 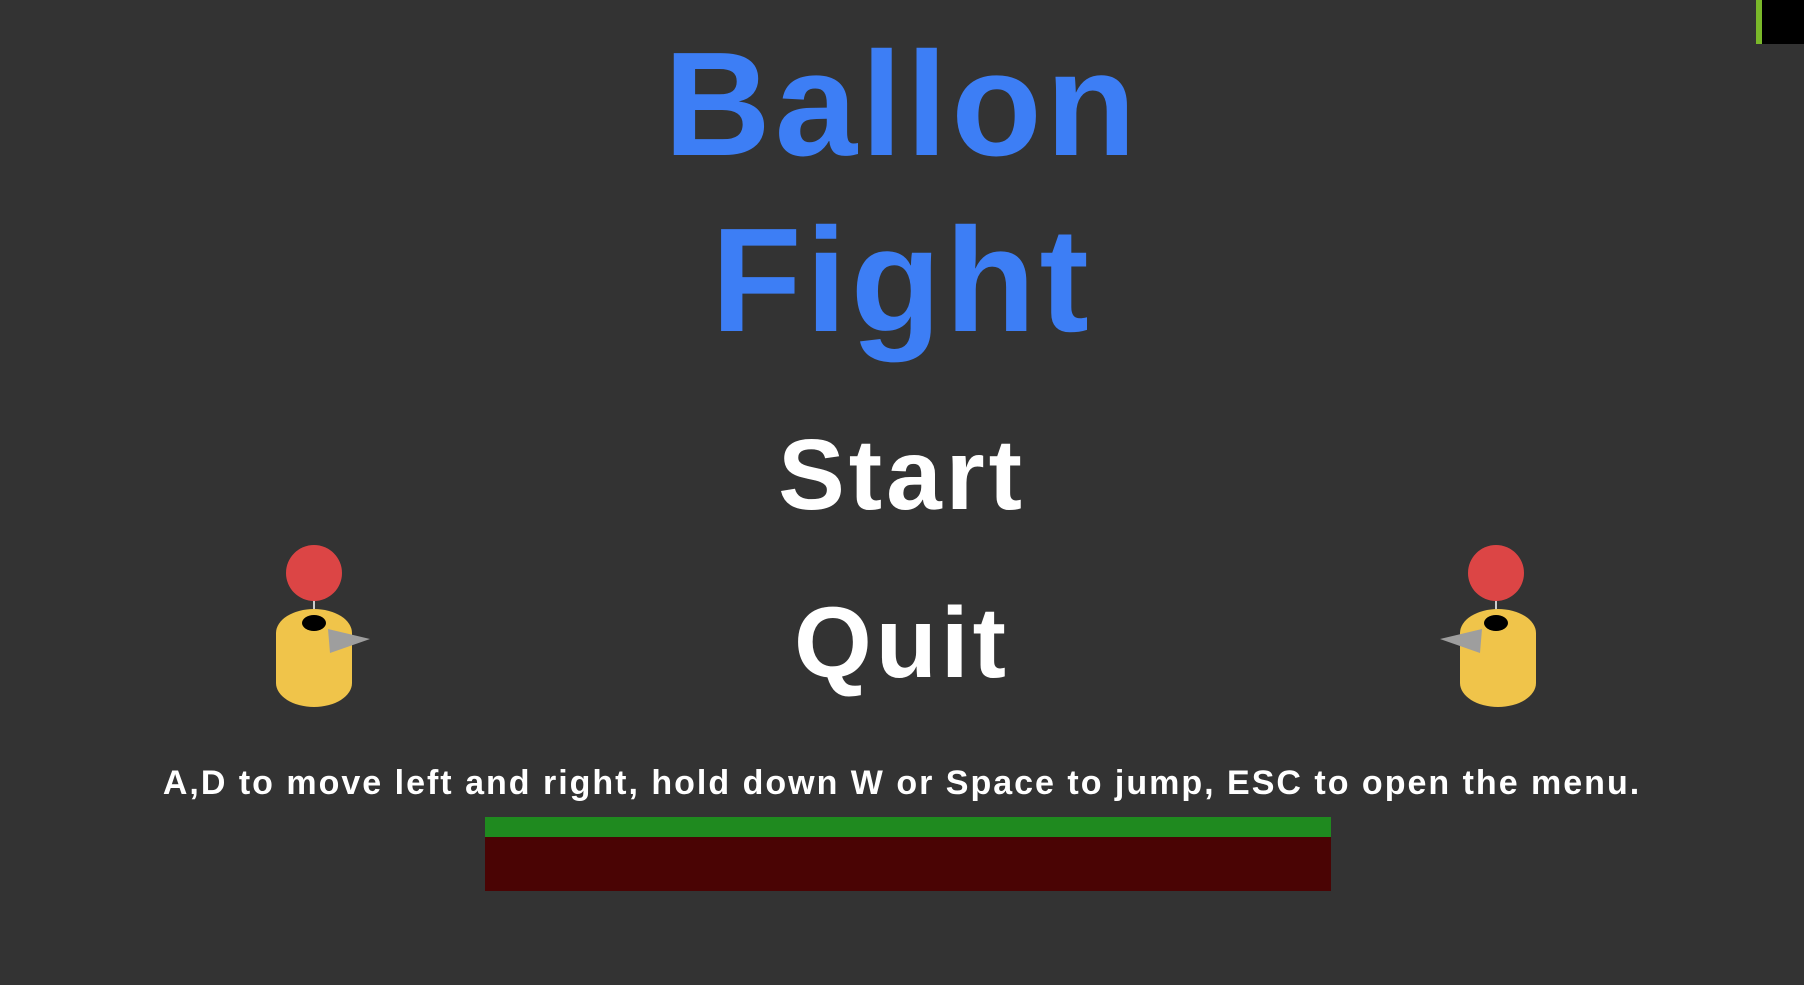 I want to click on corner-indicator-bar, so click(x=1759, y=22).